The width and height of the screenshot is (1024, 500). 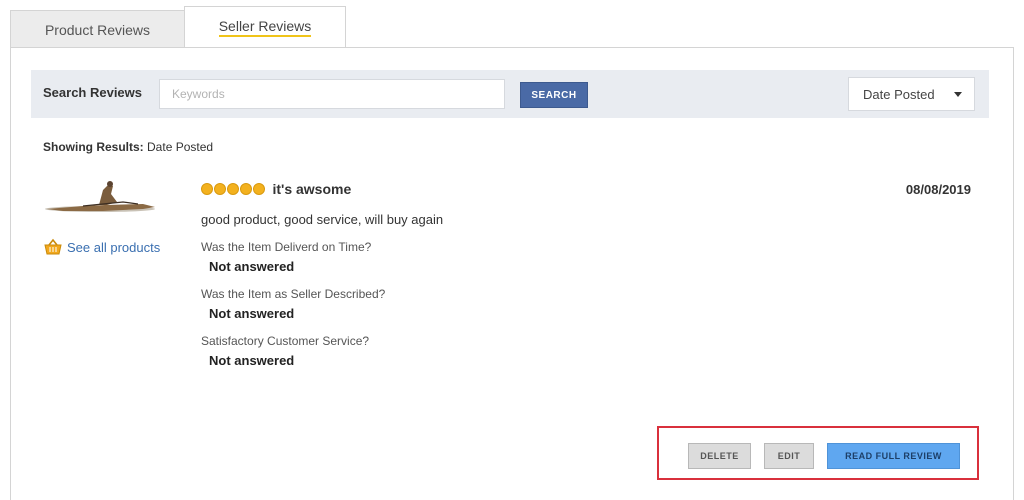 I want to click on question-delivered-on-time: Was the Item Deliverd on Time?, so click(x=286, y=247).